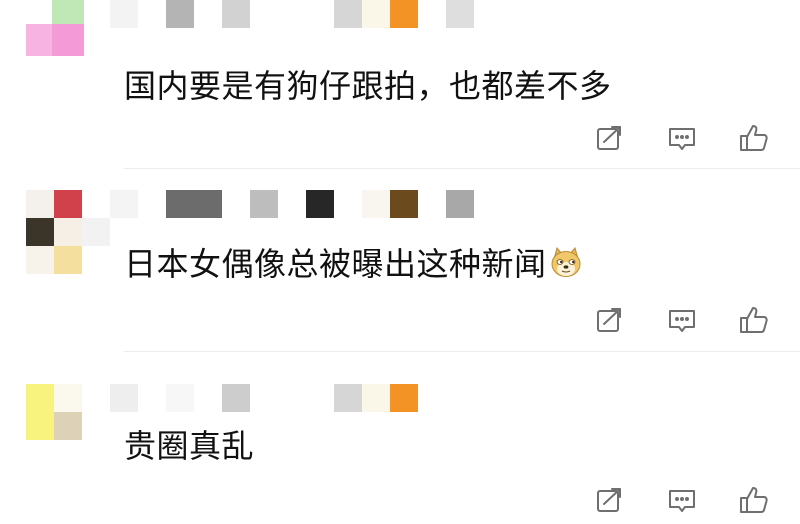 The height and width of the screenshot is (524, 800). I want to click on doge-emoji-icon, so click(566, 266).